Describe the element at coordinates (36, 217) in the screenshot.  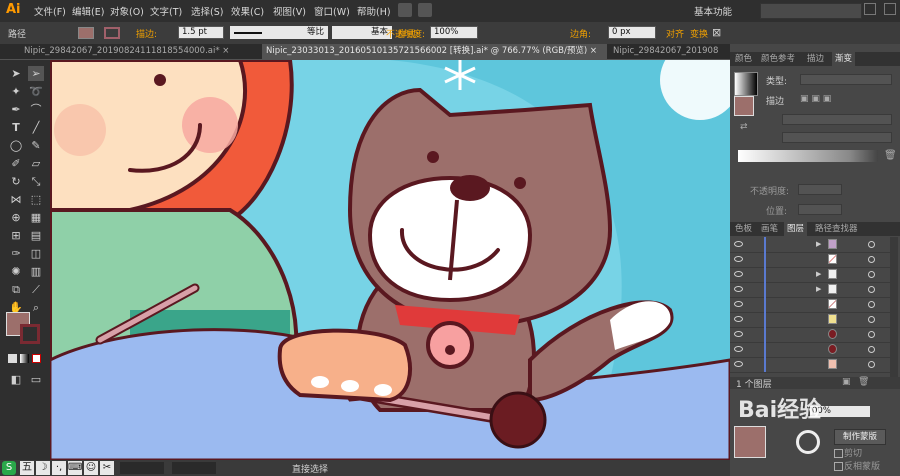
I see `perspective-grid-icon: ▦` at that location.